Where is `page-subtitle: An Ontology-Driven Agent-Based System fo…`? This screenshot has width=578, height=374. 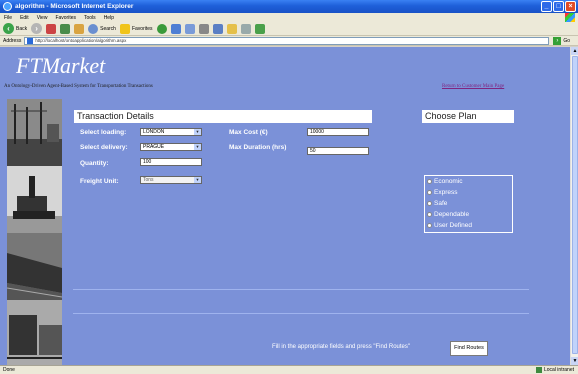
page-subtitle: An Ontology-Driven Agent-Based System fo… is located at coordinates (78, 86).